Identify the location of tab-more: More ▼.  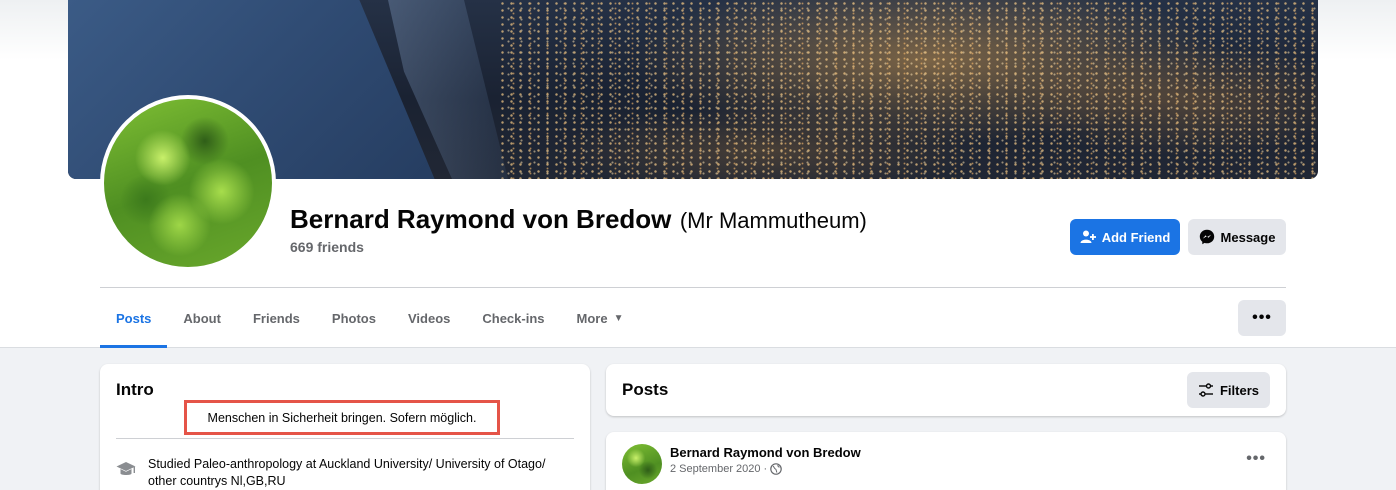
(600, 318).